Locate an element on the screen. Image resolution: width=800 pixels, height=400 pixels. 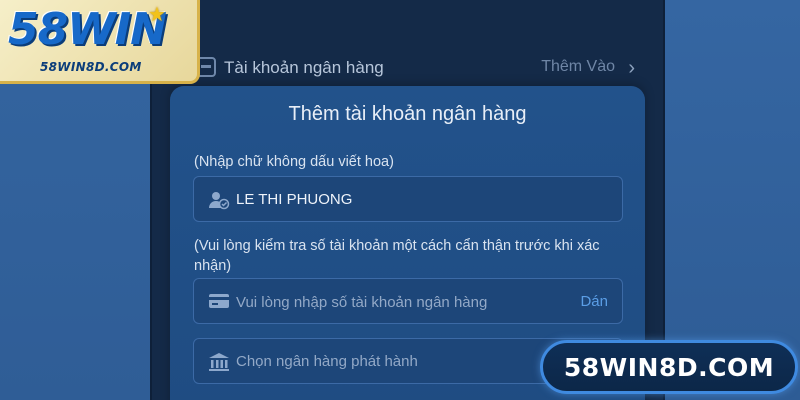
chevron-right-icon: › is located at coordinates (631, 68).